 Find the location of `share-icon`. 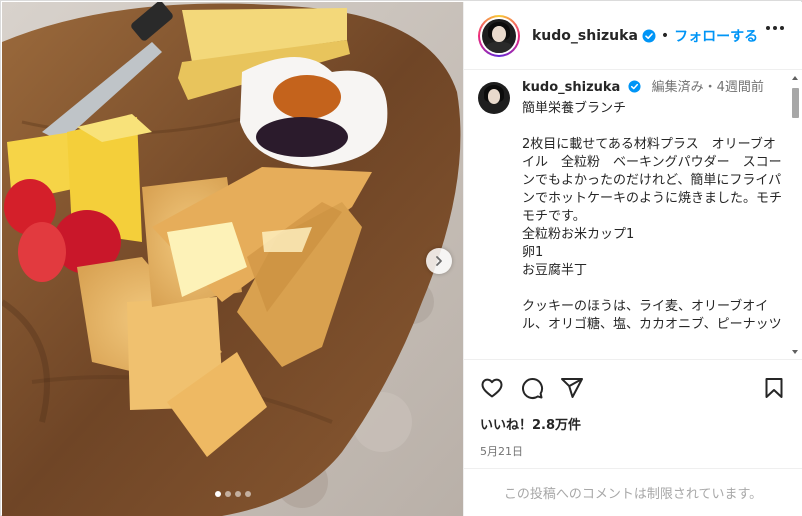

share-icon is located at coordinates (572, 388).